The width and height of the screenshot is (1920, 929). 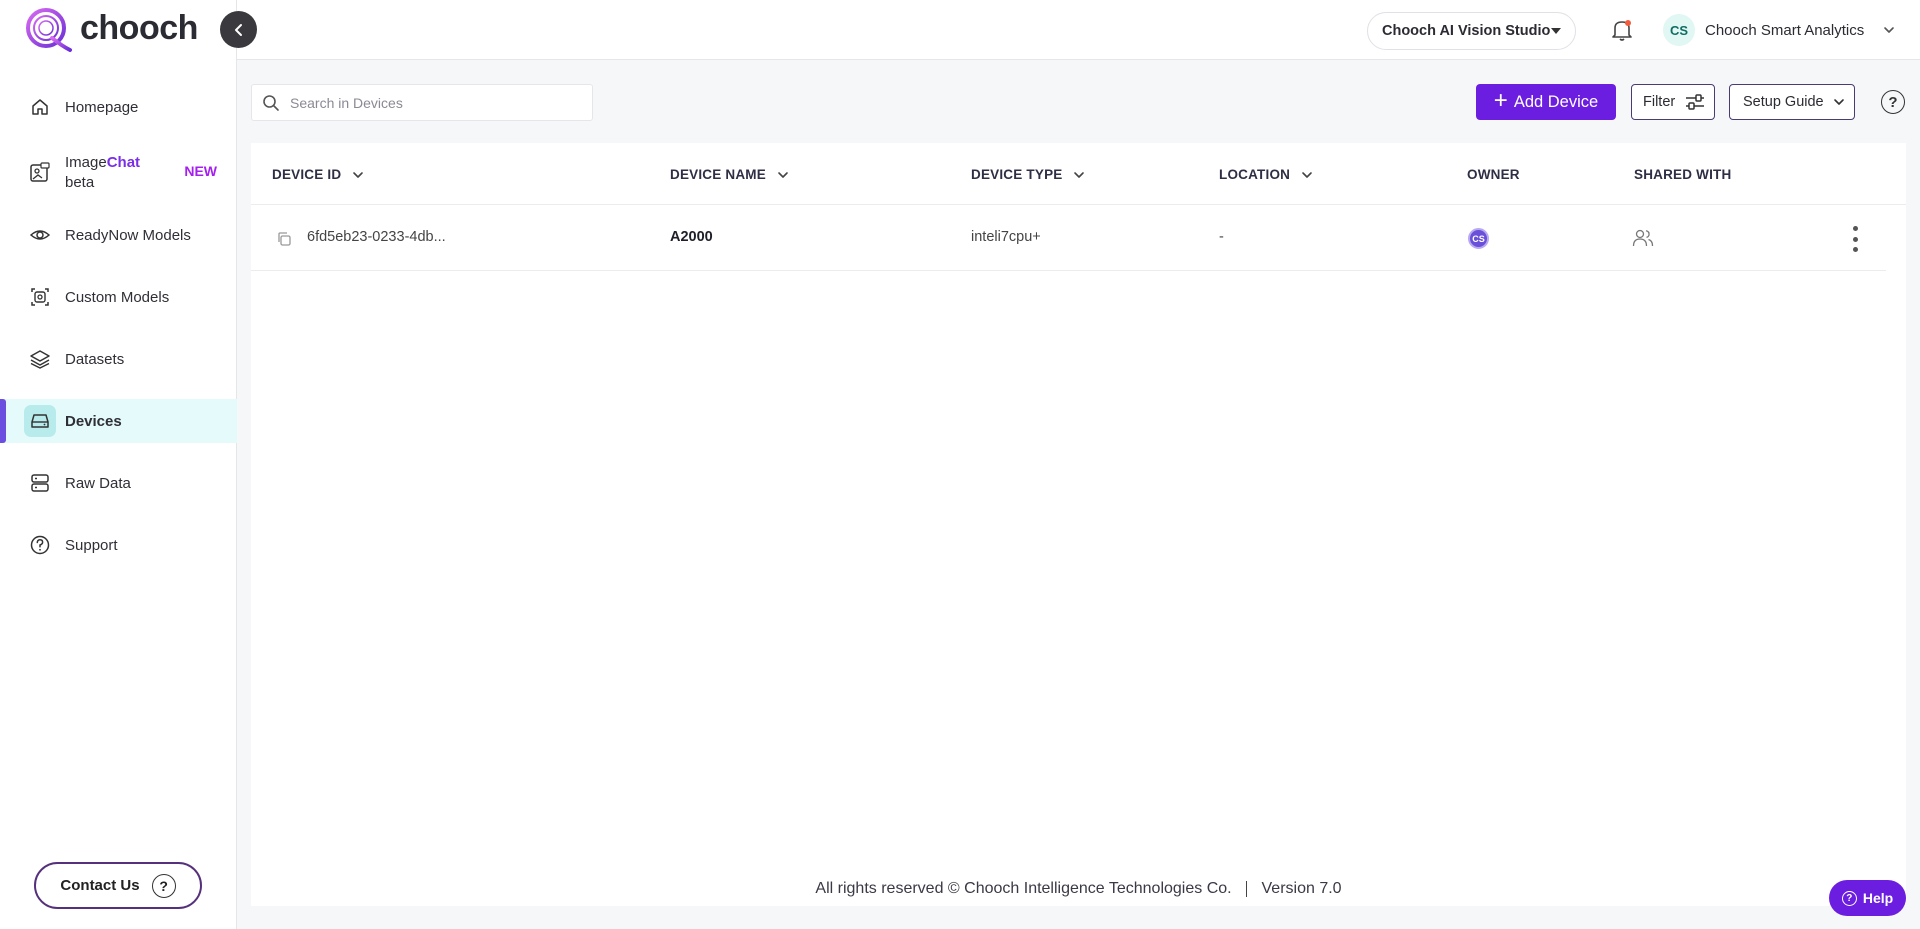 I want to click on sidebar-item-raw-data: Raw Data, so click(x=118, y=483).